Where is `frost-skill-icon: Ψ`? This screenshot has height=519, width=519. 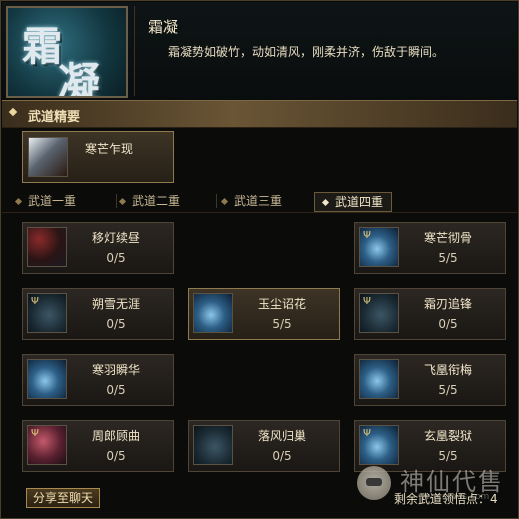 frost-skill-icon: Ψ is located at coordinates (379, 247).